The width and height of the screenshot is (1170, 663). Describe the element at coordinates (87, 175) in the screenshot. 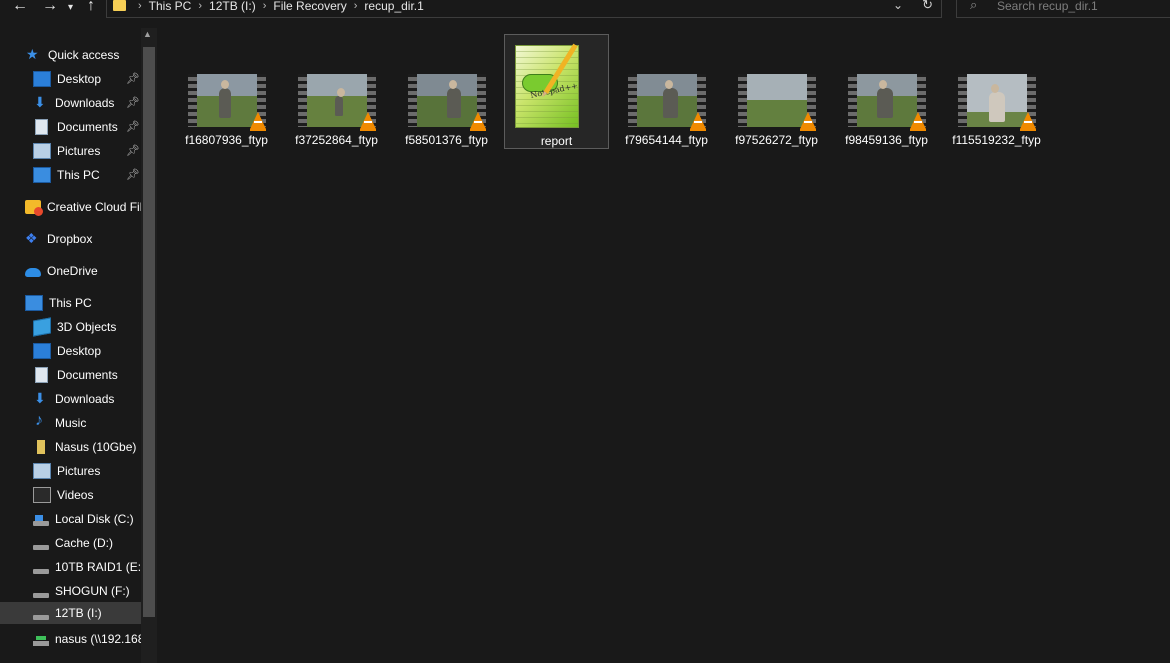

I see `nav-quick-this-pc: This PC 📌︎` at that location.